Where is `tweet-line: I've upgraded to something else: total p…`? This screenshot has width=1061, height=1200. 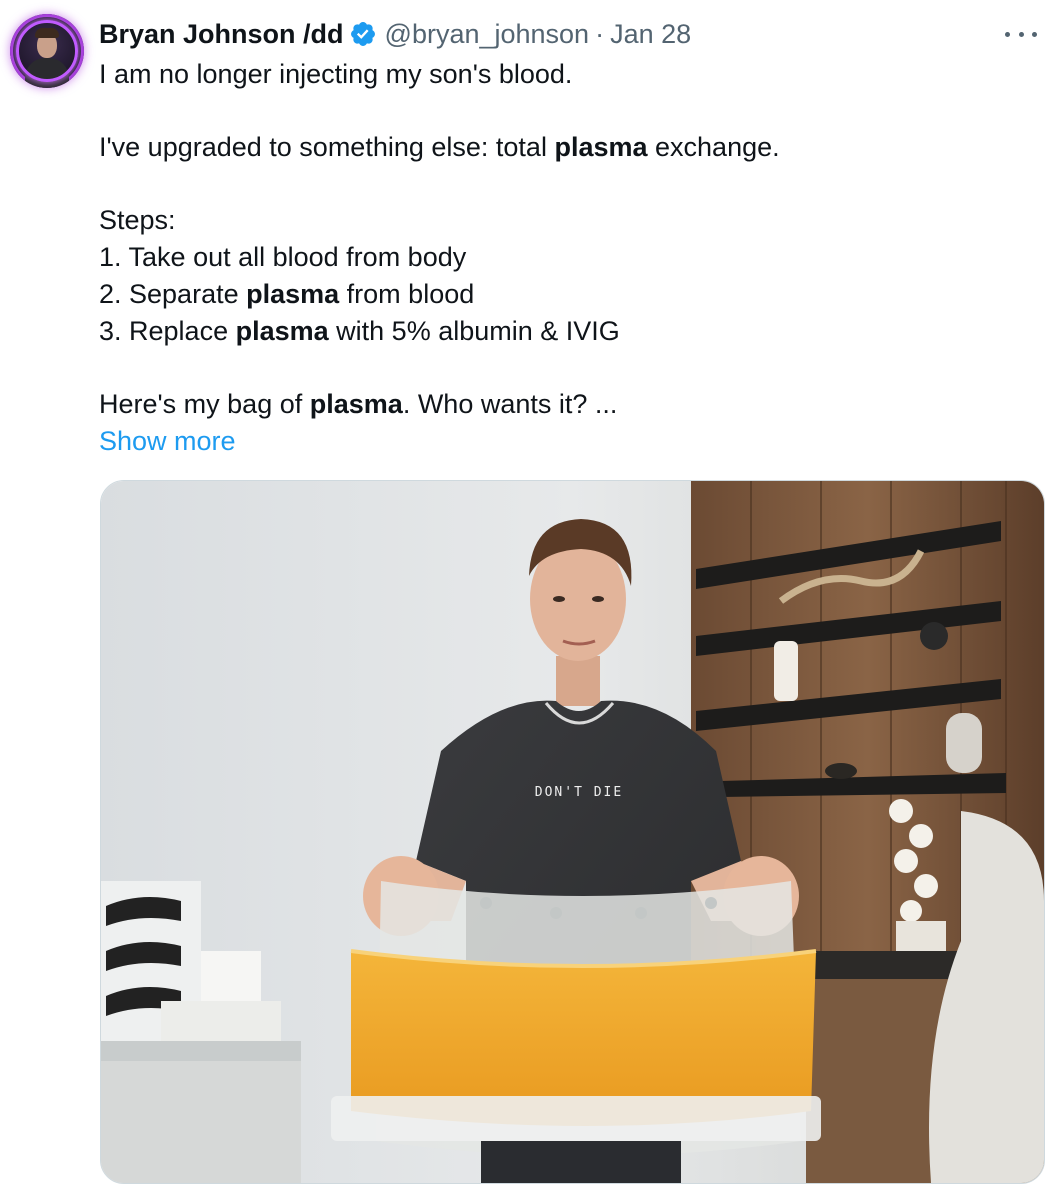 tweet-line: I've upgraded to something else: total p… is located at coordinates (564, 147).